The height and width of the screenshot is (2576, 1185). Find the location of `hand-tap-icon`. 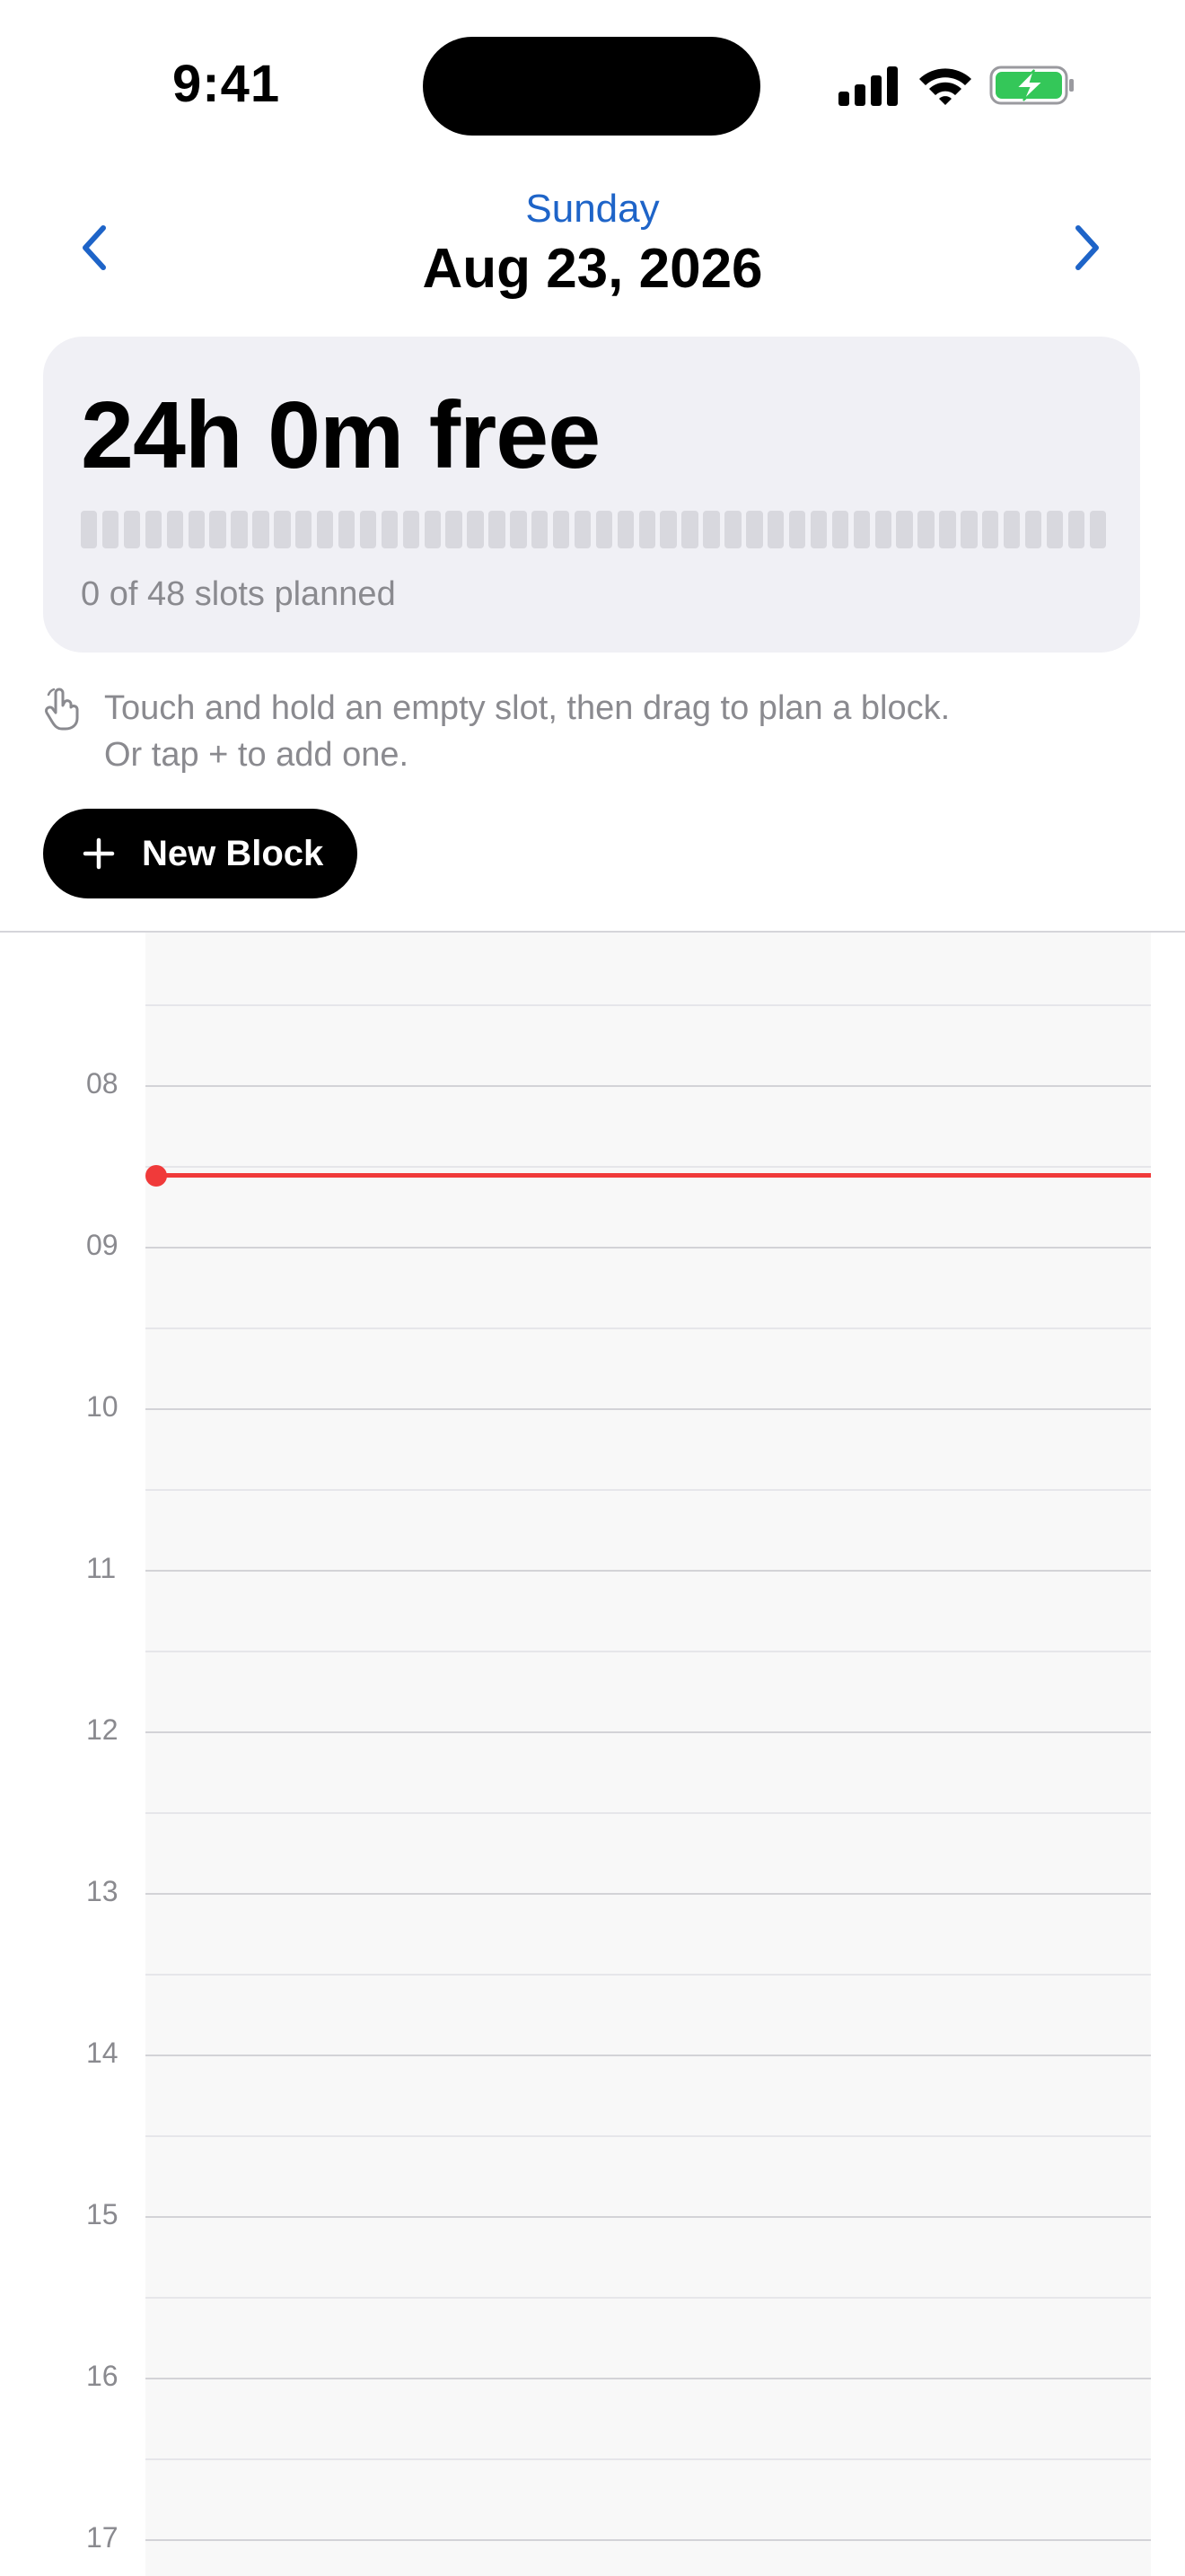

hand-tap-icon is located at coordinates (62, 709).